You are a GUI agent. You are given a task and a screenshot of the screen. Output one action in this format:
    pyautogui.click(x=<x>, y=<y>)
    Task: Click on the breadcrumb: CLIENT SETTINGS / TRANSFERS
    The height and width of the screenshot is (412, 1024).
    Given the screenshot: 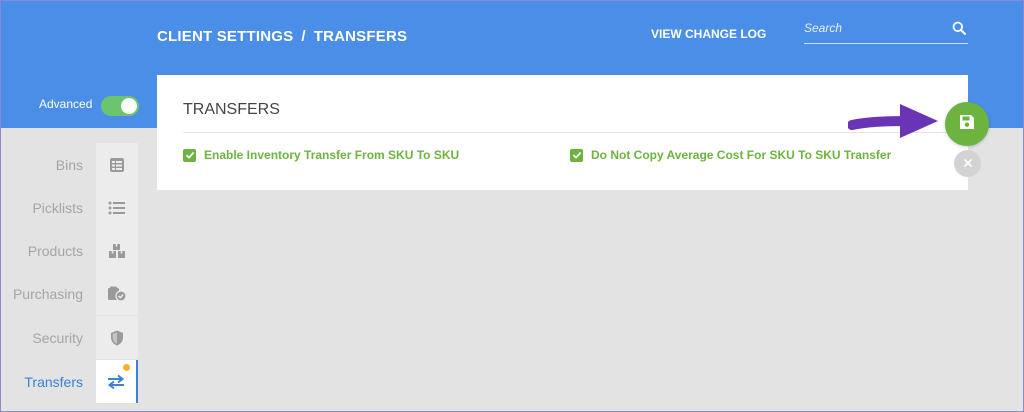 What is the action you would take?
    pyautogui.click(x=282, y=36)
    